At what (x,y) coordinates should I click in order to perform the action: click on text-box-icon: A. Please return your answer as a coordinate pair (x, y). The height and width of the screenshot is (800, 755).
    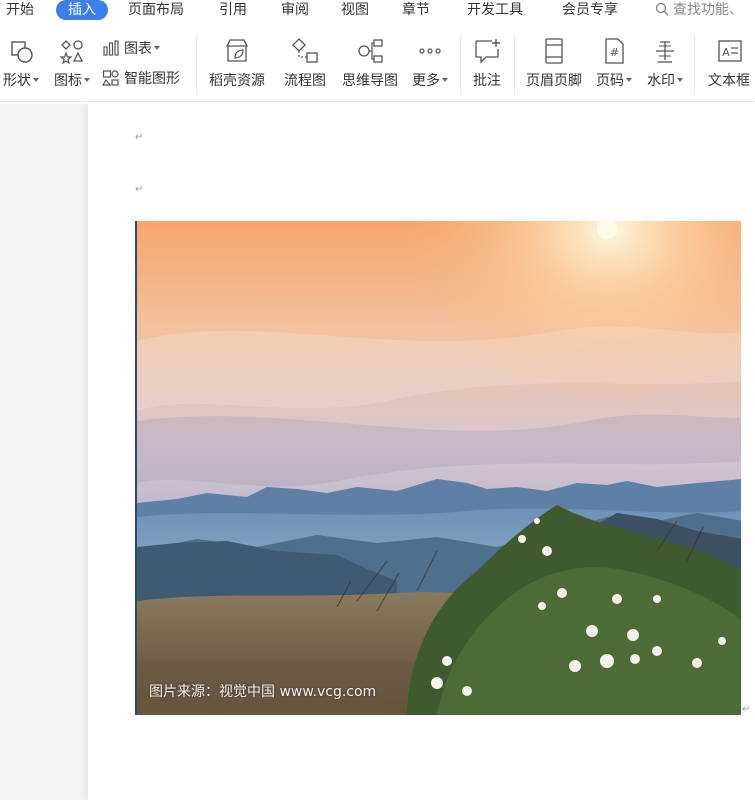
    Looking at the image, I should click on (729, 51).